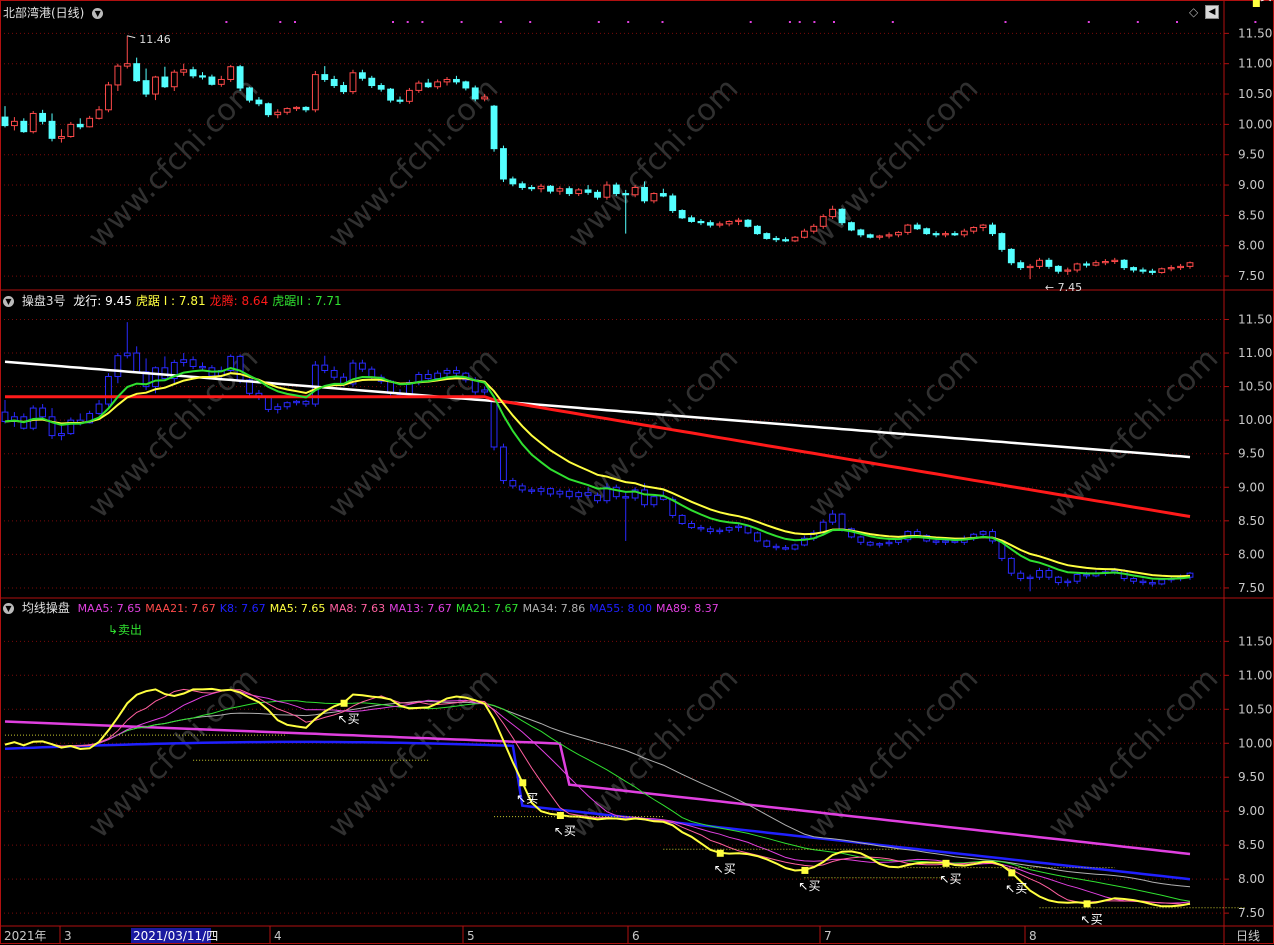  Describe the element at coordinates (1063, 287) in the screenshot. I see `low-label: ← 7.45` at that location.